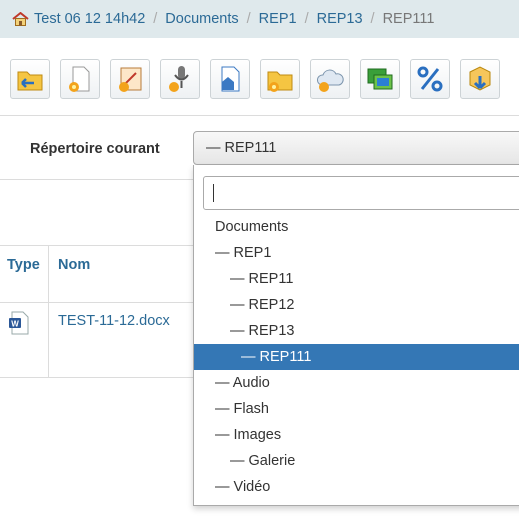 The width and height of the screenshot is (519, 527). I want to click on new-document-button, so click(80, 79).